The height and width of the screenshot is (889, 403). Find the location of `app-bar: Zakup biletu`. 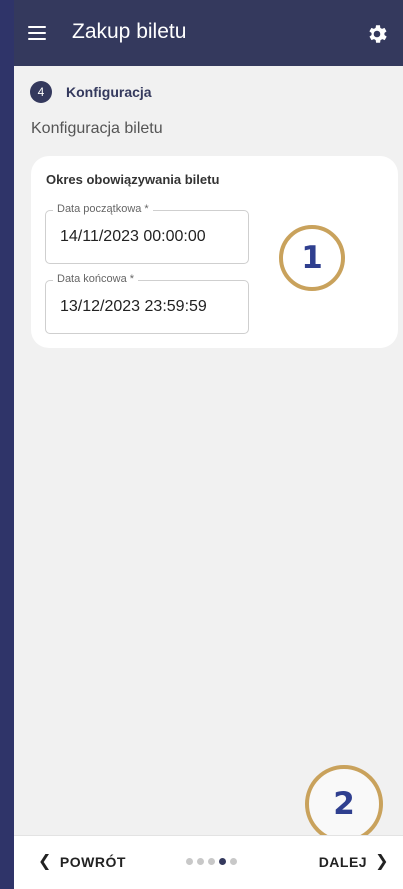

app-bar: Zakup biletu is located at coordinates (208, 33).